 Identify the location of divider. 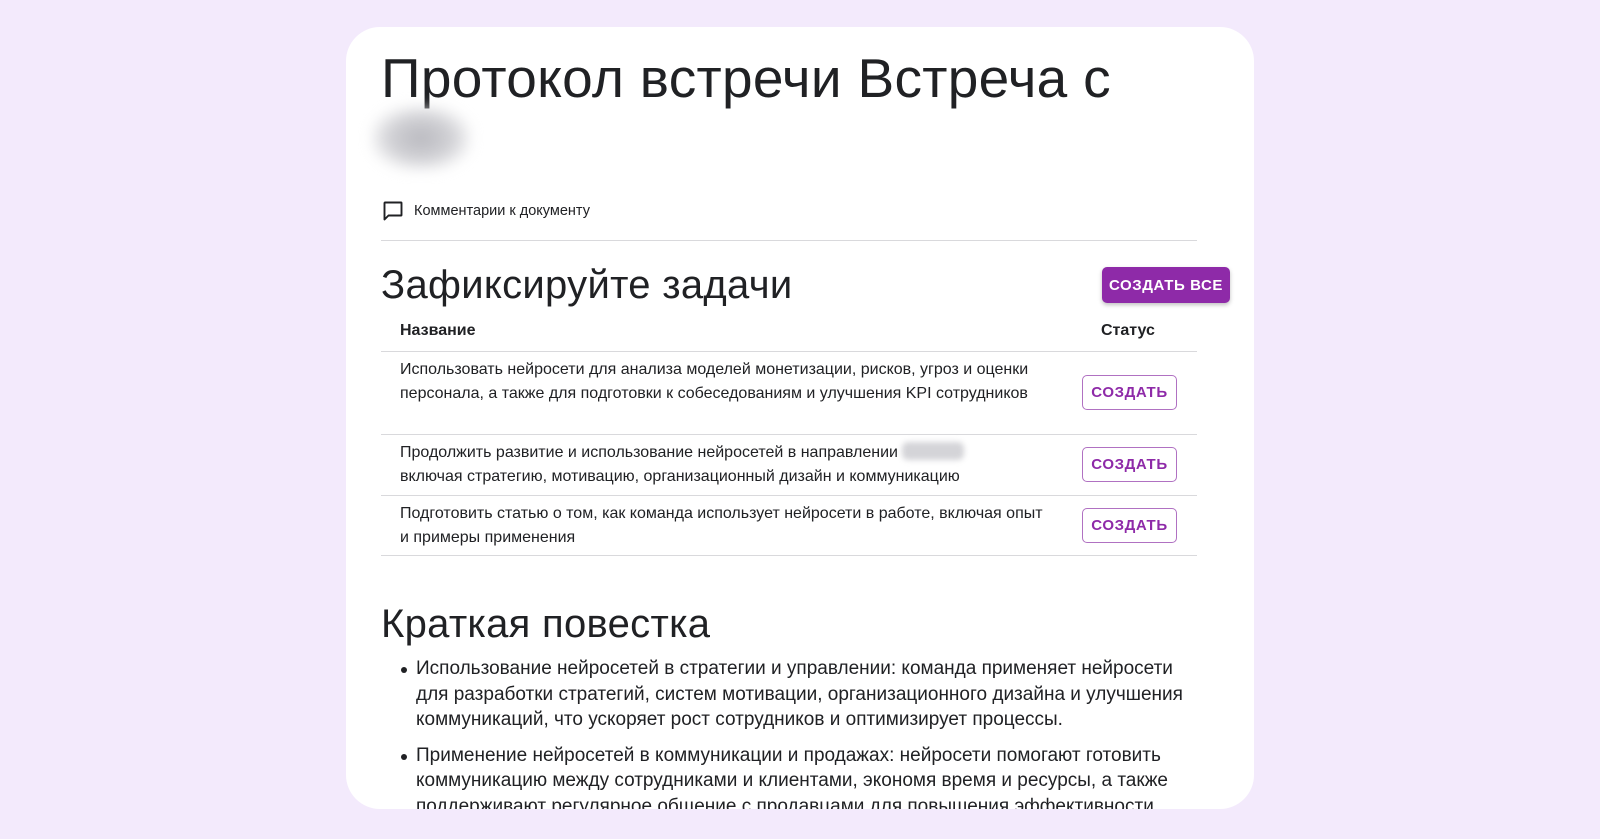
(789, 240).